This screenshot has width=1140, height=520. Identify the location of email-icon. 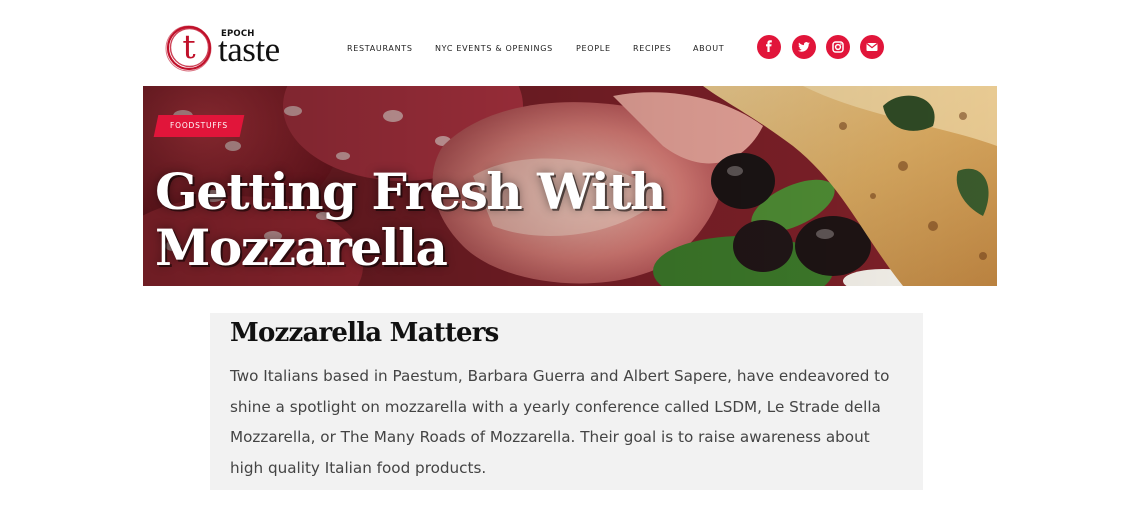
(872, 47).